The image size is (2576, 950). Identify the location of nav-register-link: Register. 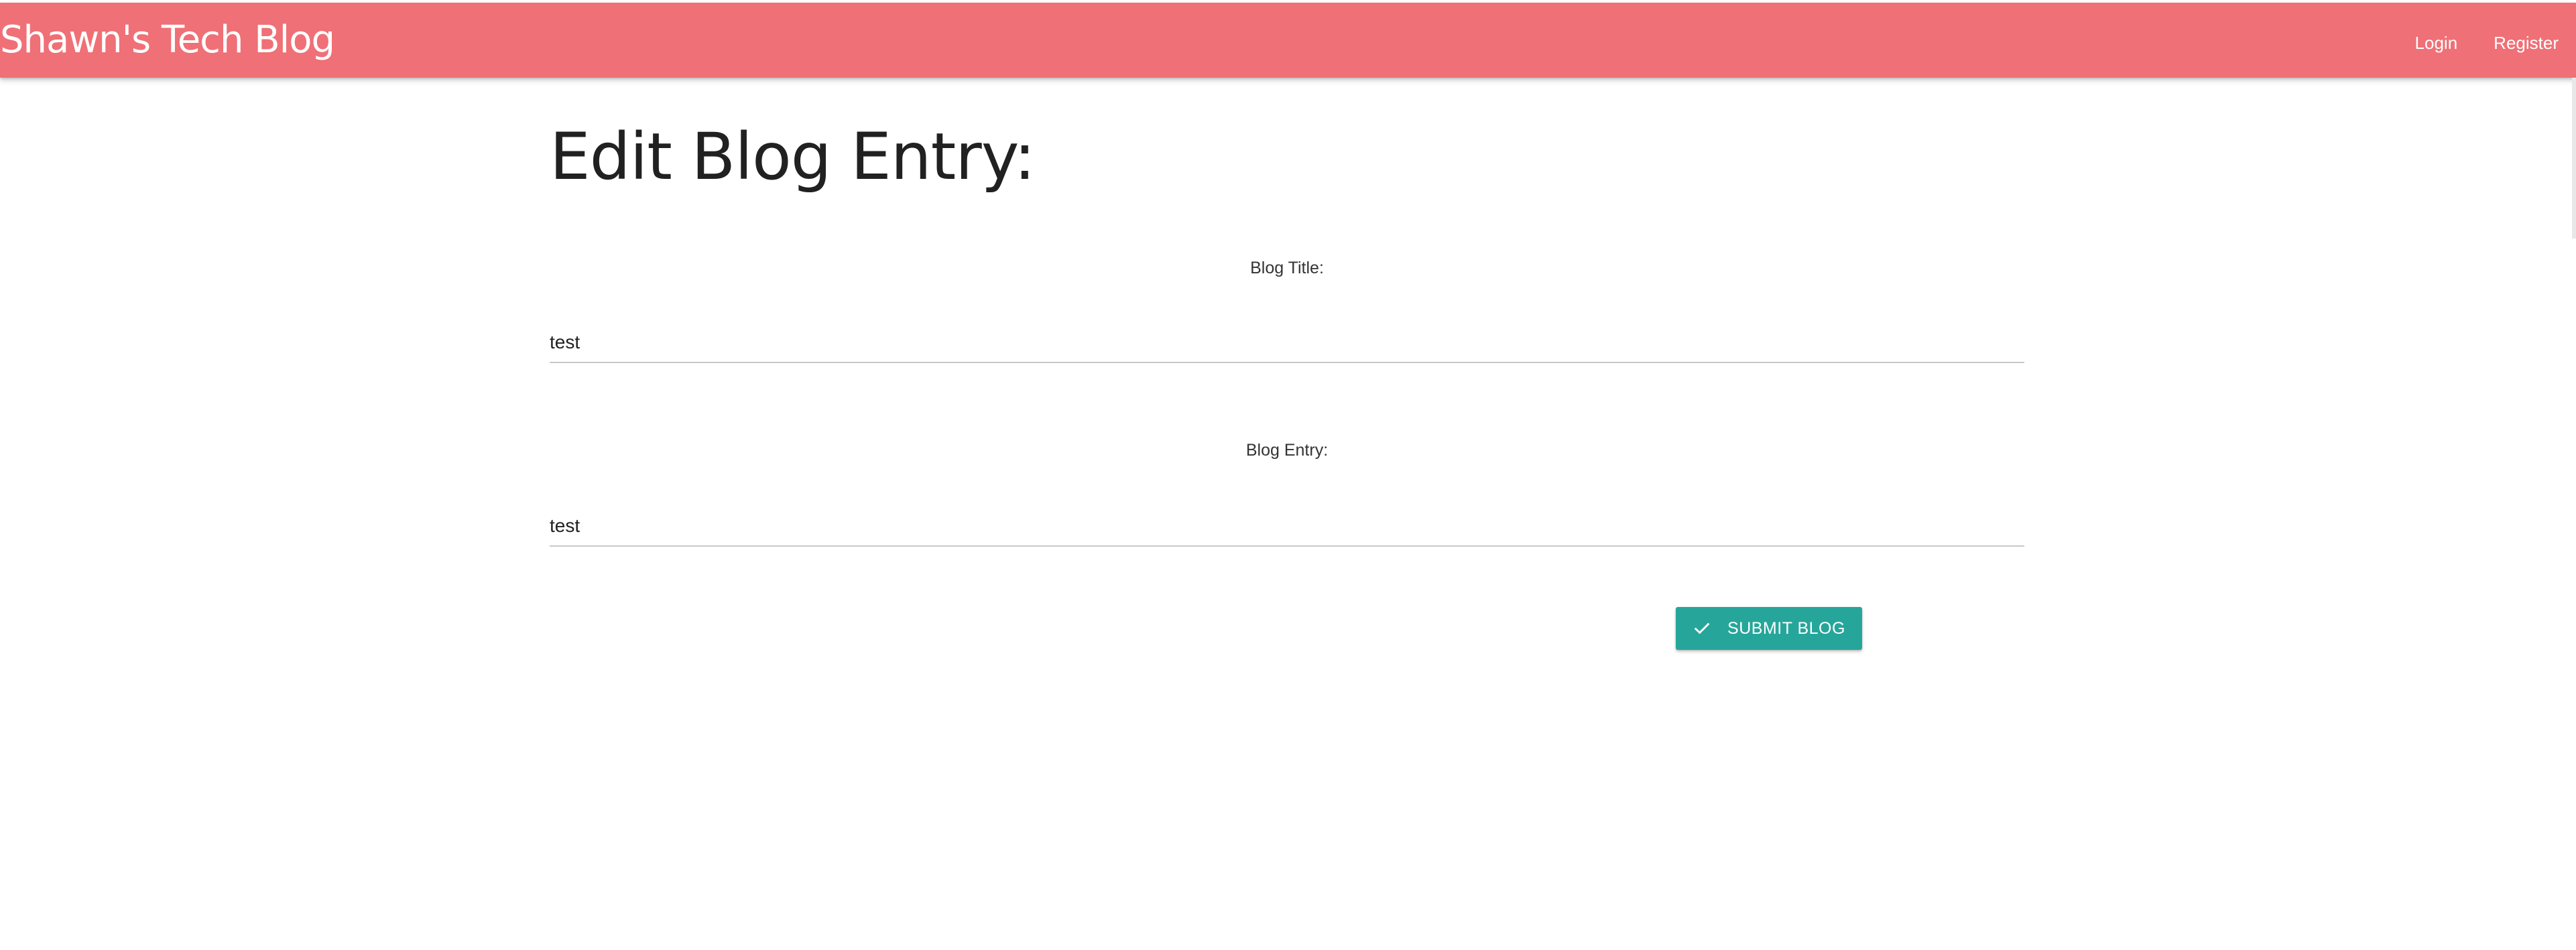
(2517, 43).